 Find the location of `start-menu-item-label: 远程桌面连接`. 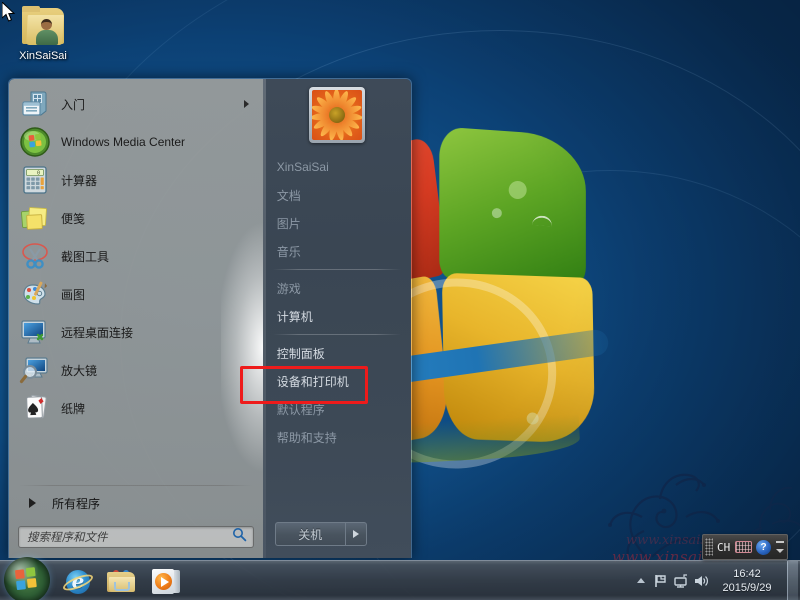

start-menu-item-label: 远程桌面连接 is located at coordinates (97, 332).